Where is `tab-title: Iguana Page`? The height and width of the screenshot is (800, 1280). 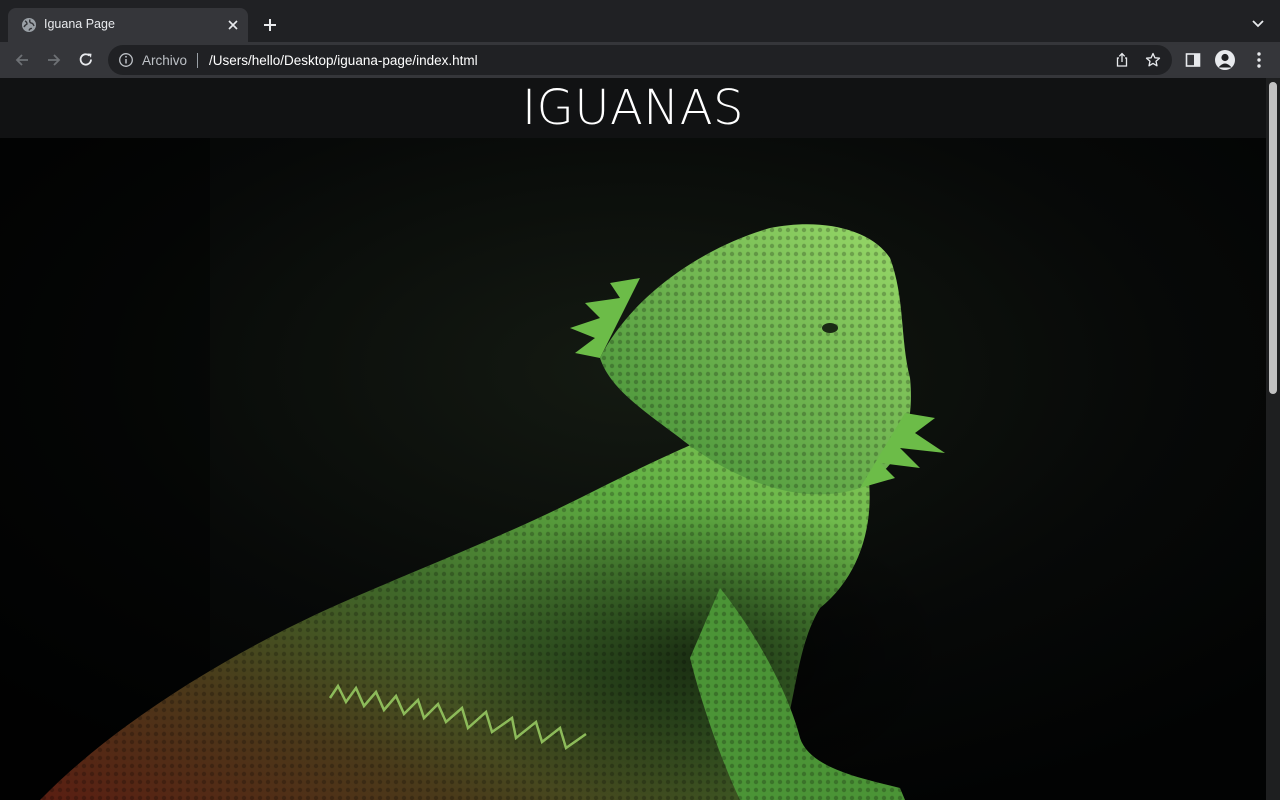 tab-title: Iguana Page is located at coordinates (79, 24).